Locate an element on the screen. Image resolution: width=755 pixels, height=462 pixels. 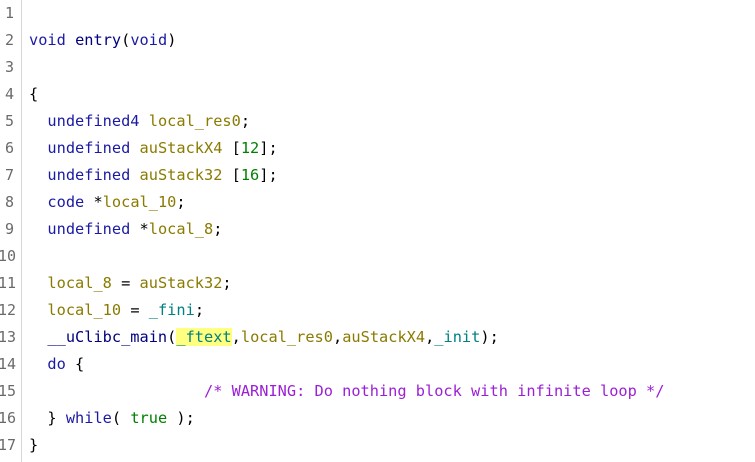
code-token: while is located at coordinates (89, 418).